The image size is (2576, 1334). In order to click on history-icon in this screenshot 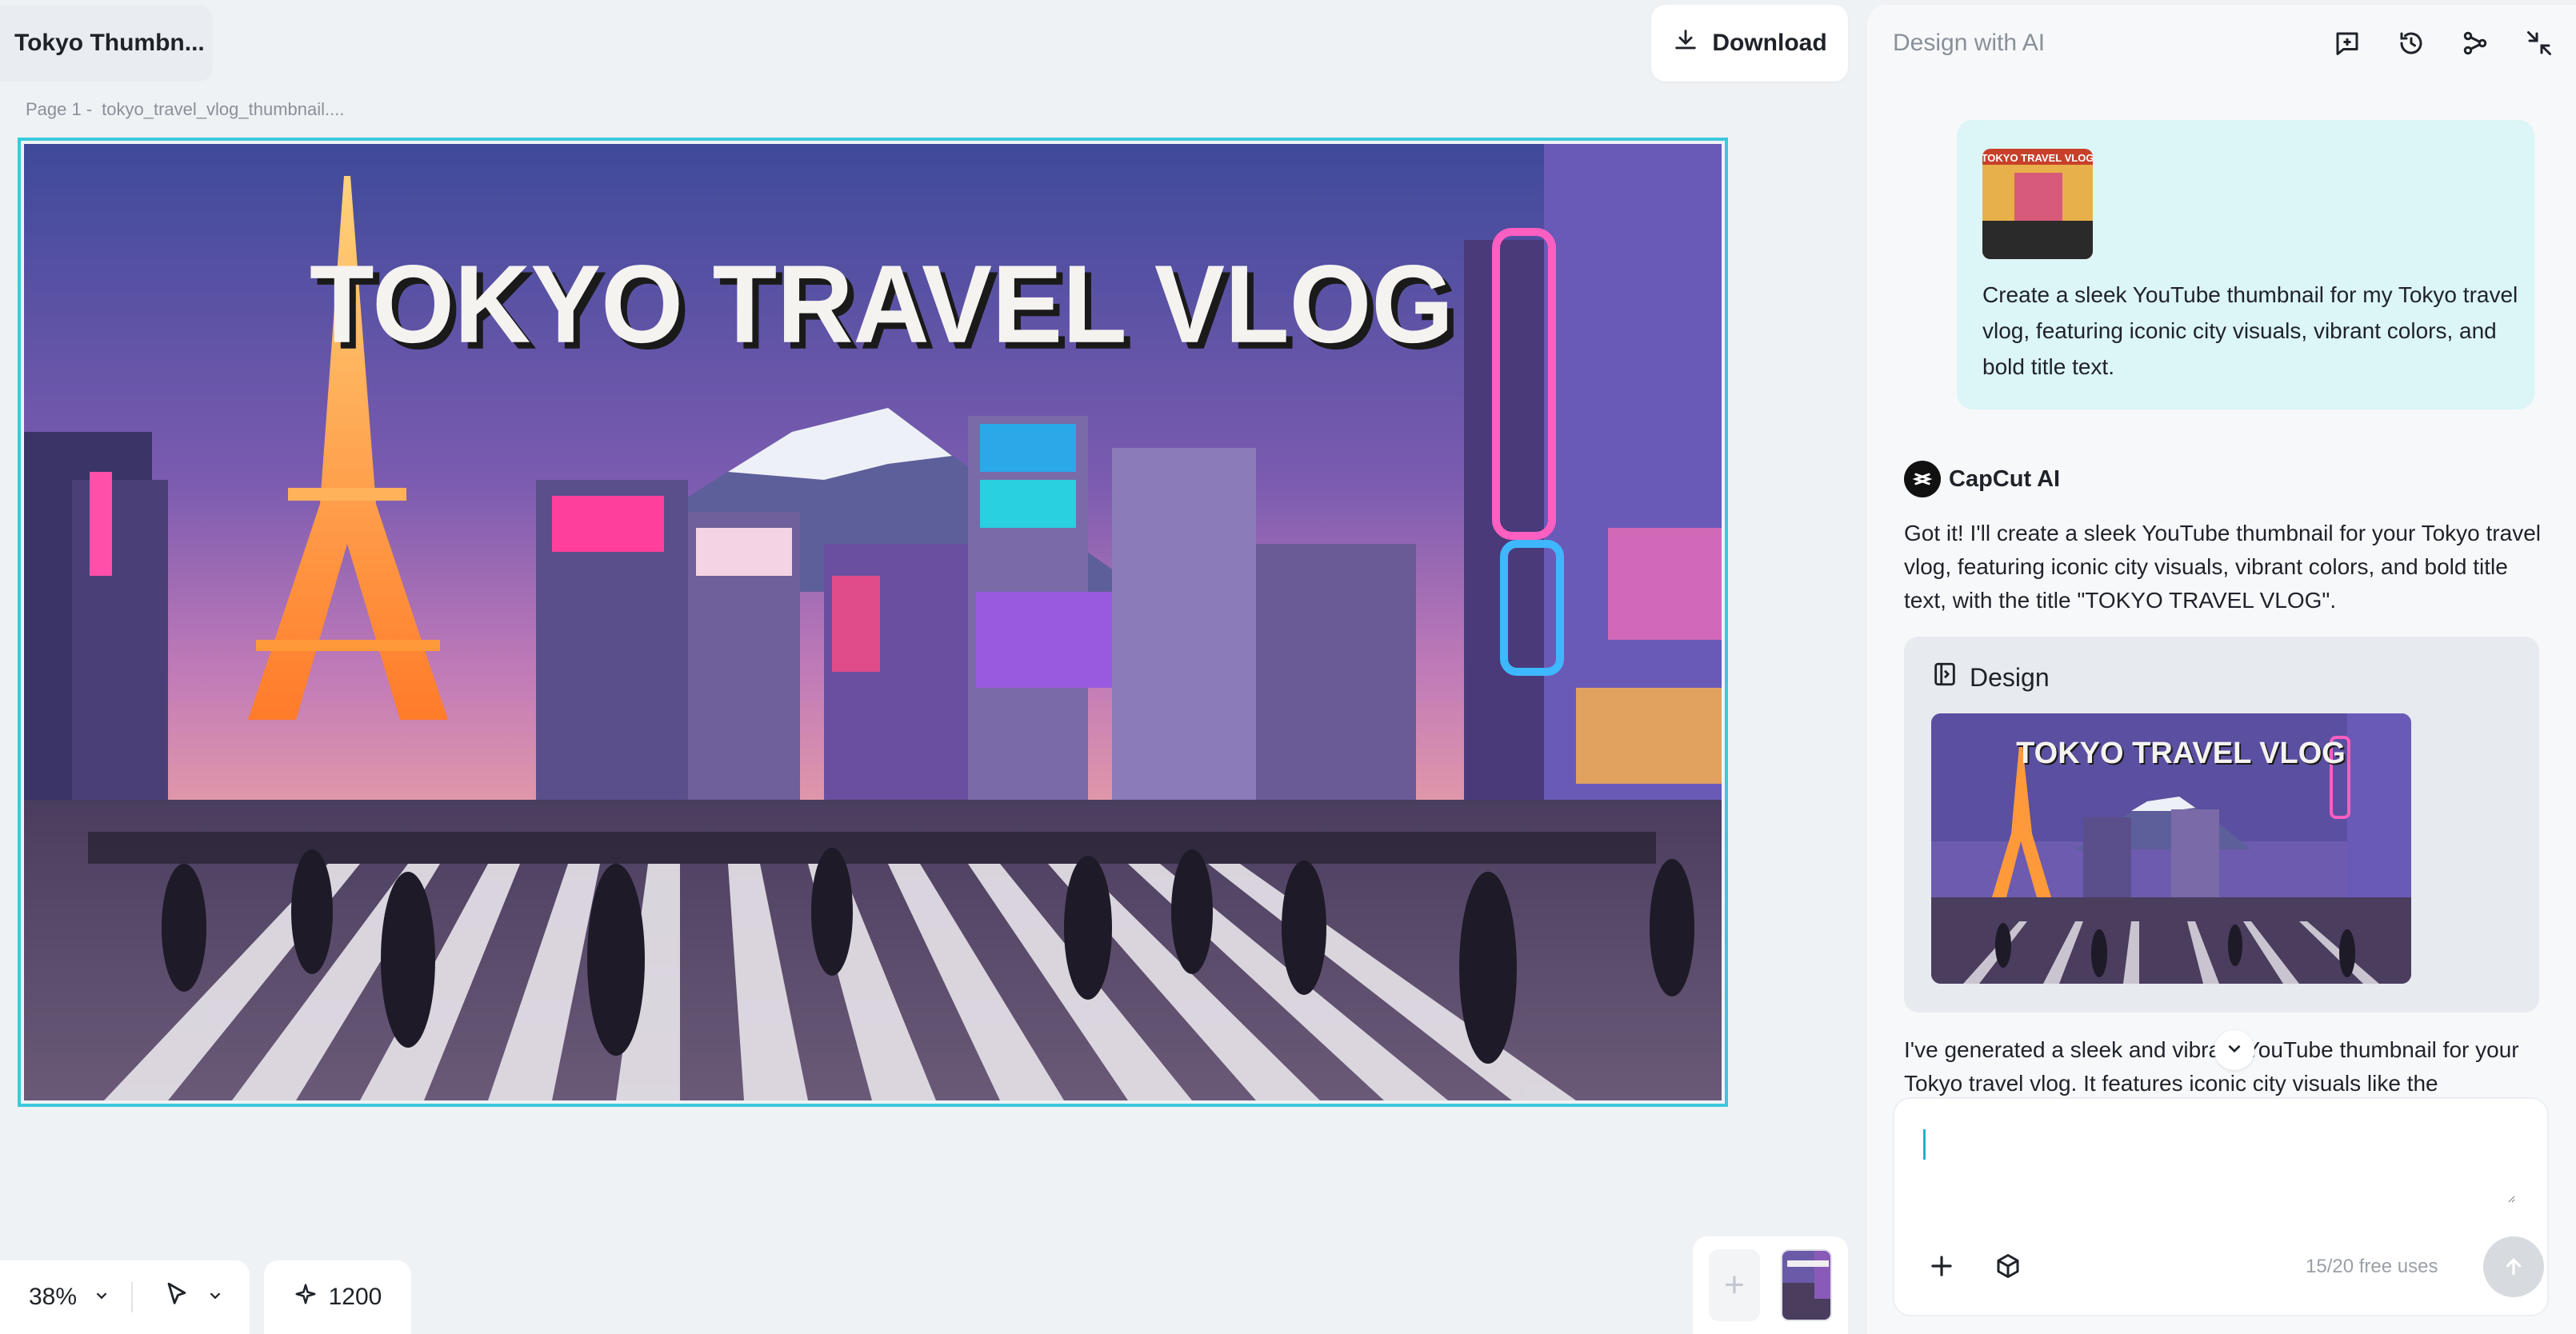, I will do `click(2411, 43)`.